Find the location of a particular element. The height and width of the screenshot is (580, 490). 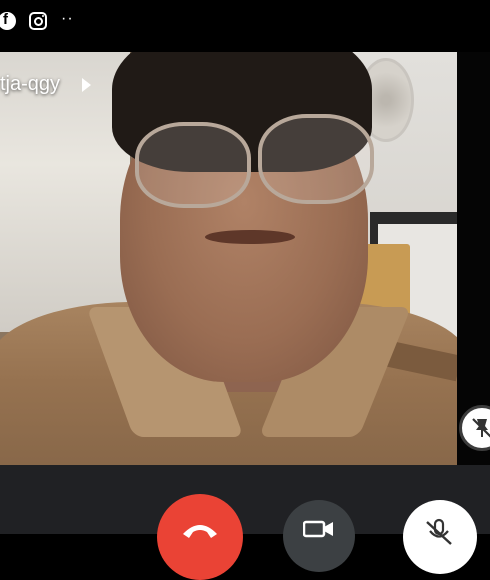

status-bar: f ·· is located at coordinates (245, 22).